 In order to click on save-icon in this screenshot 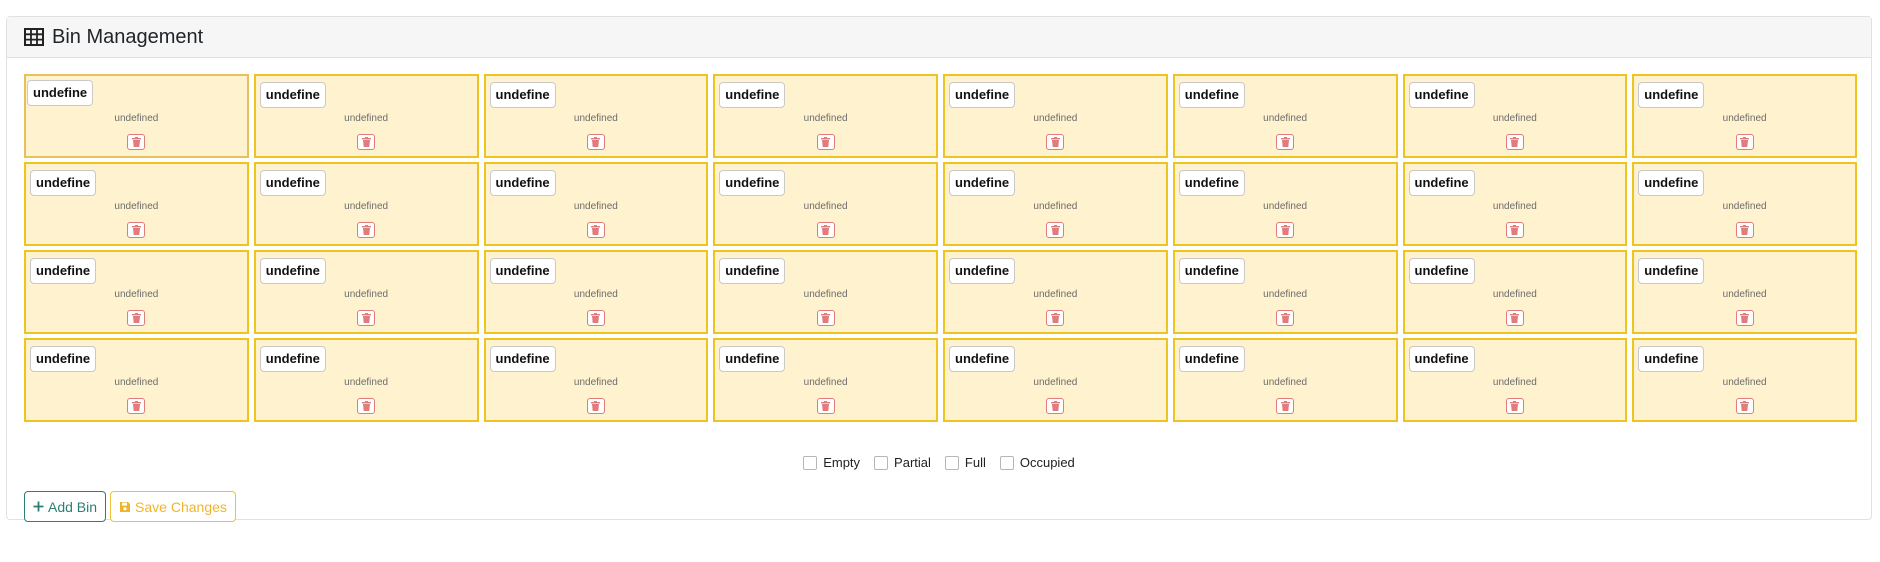, I will do `click(125, 507)`.